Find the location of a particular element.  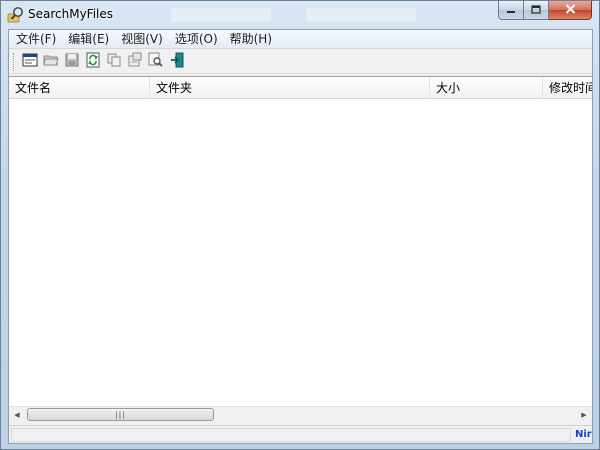

close-icon is located at coordinates (570, 10).